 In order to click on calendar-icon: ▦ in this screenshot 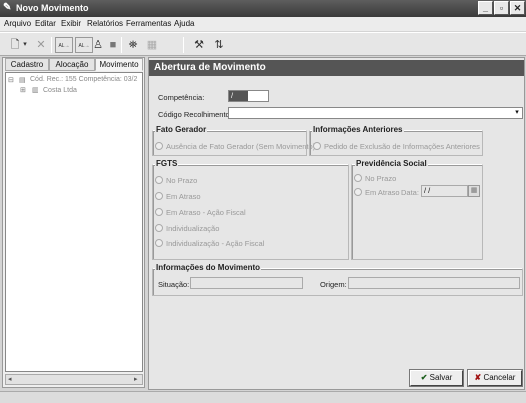, I will do `click(474, 191)`.